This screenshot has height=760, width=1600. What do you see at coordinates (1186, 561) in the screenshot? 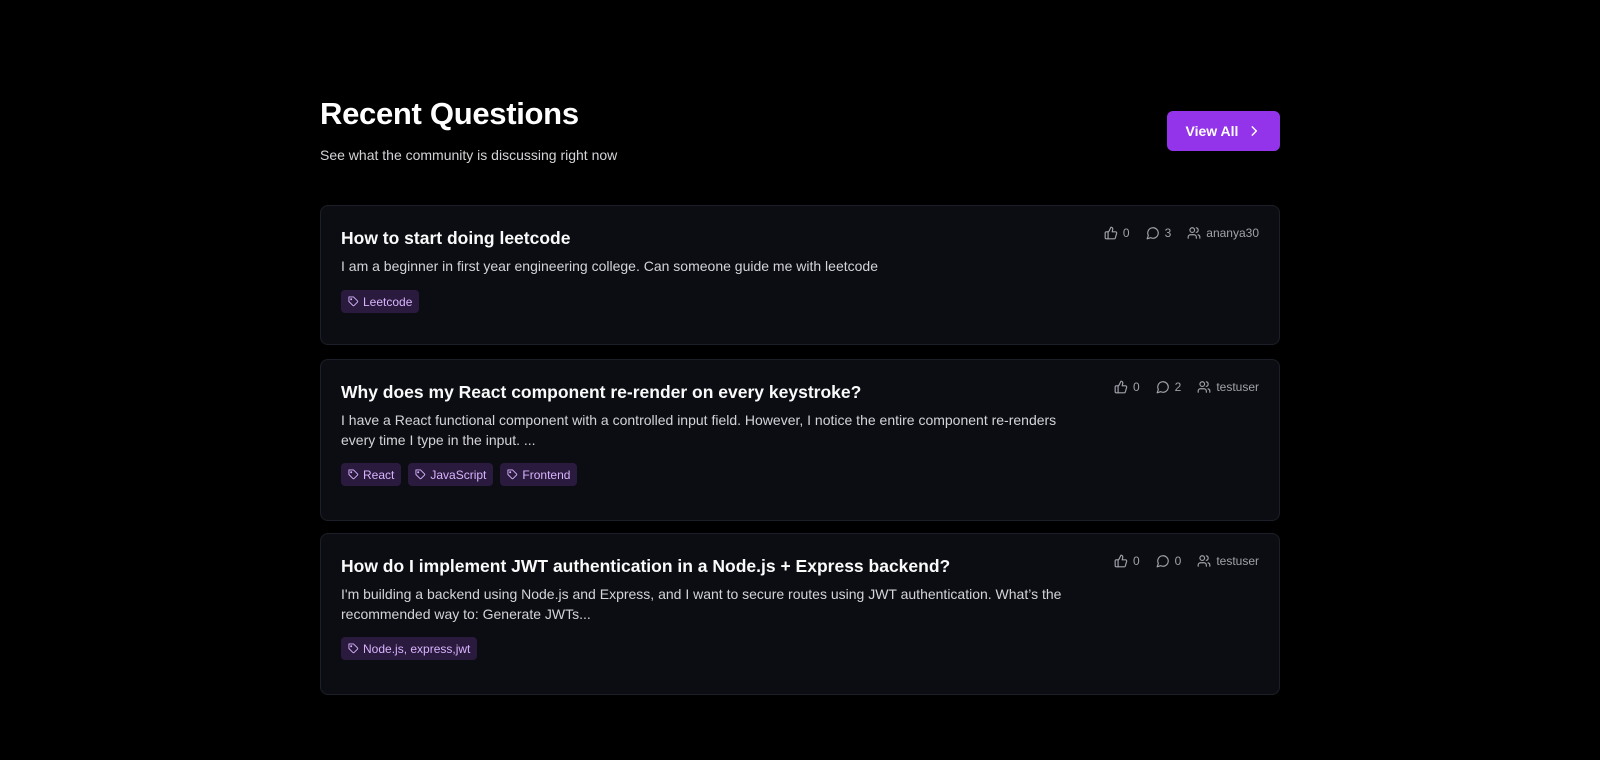
I see `question-meta: 0 0 testuser` at bounding box center [1186, 561].